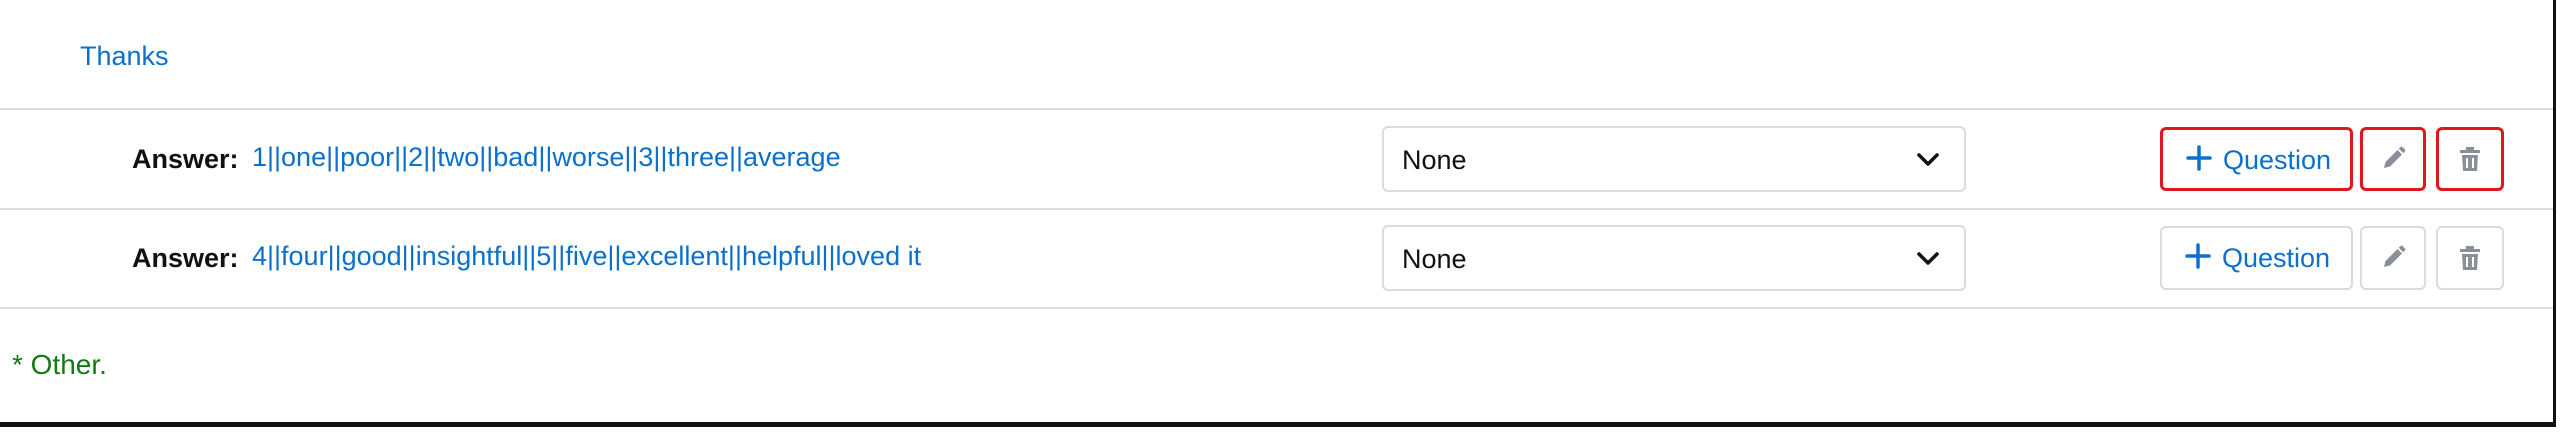 The image size is (2560, 432). I want to click on other-note: * Other., so click(59, 364).